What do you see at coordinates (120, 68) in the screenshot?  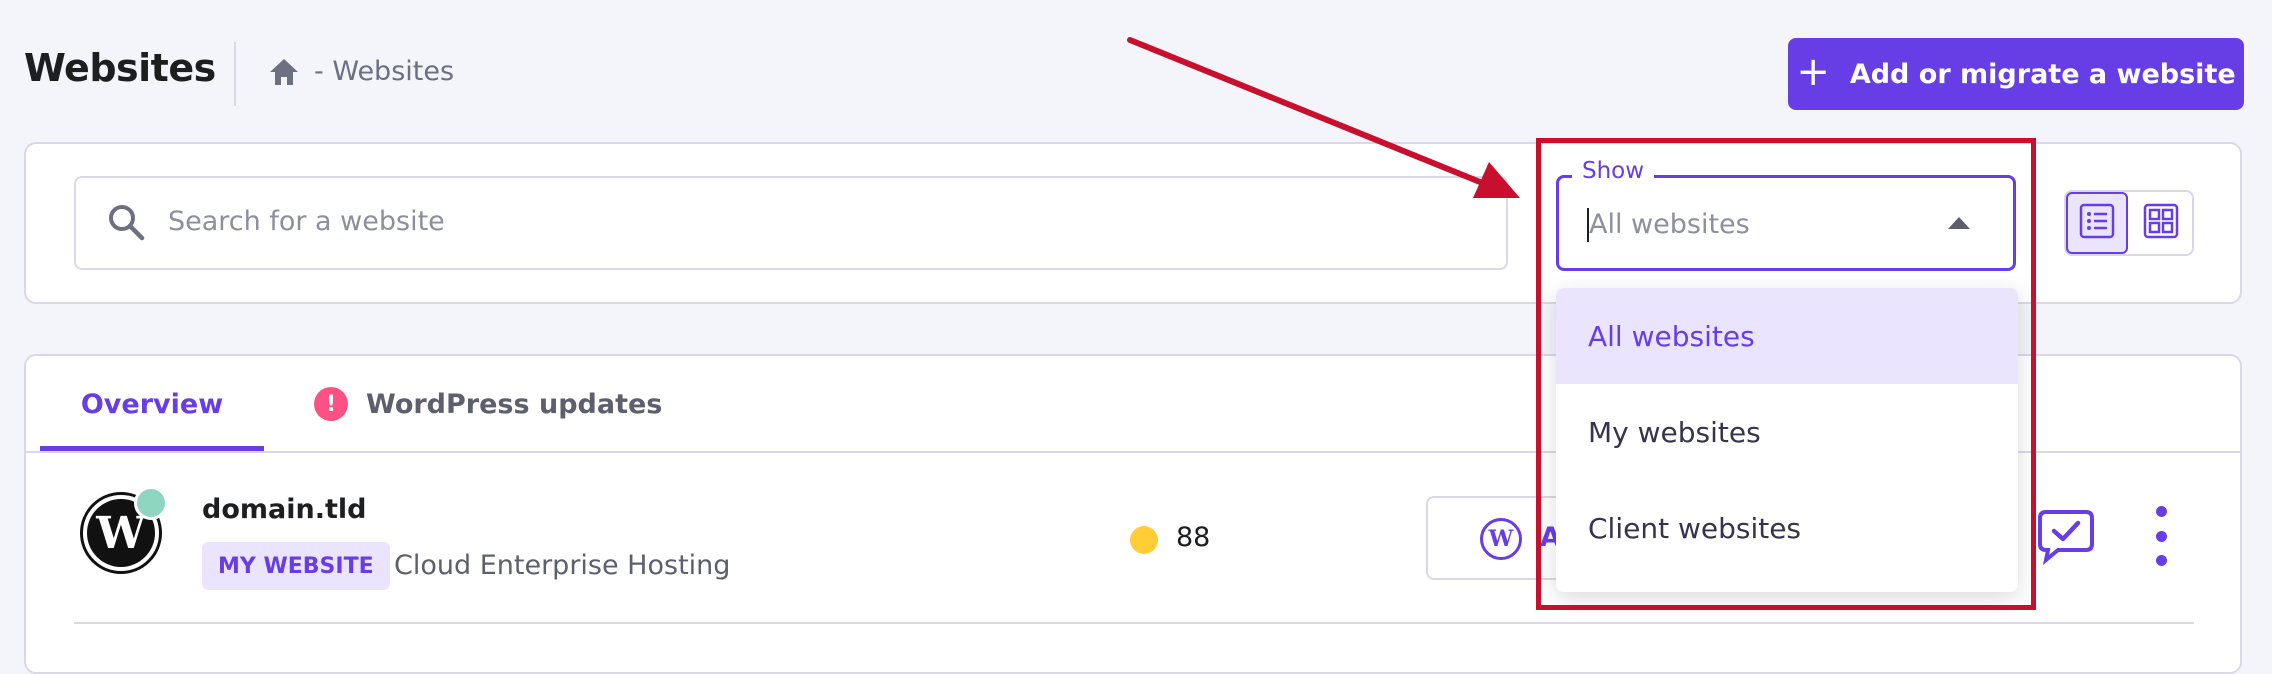 I see `page-title: Websites` at bounding box center [120, 68].